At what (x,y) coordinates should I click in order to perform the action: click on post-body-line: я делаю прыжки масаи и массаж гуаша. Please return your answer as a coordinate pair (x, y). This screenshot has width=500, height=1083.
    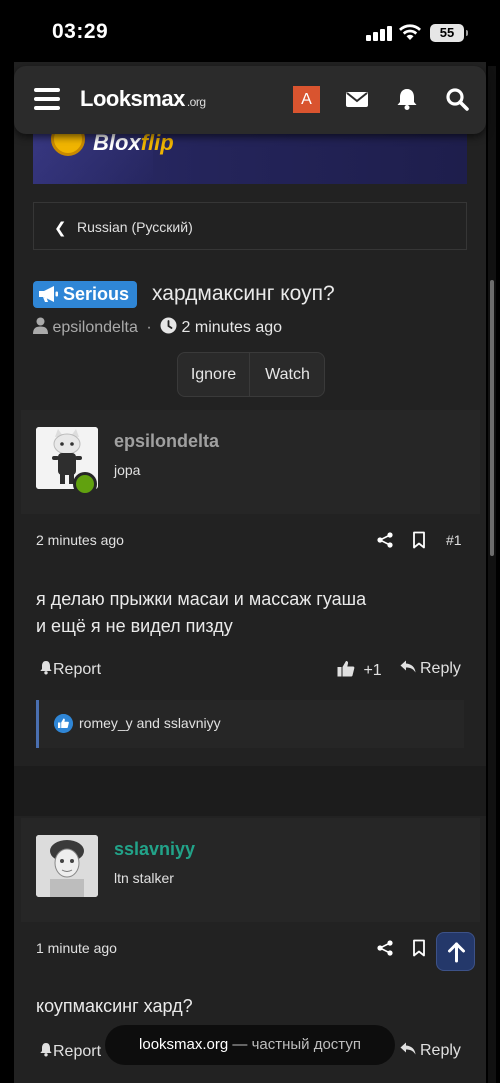
    Looking at the image, I should click on (201, 599).